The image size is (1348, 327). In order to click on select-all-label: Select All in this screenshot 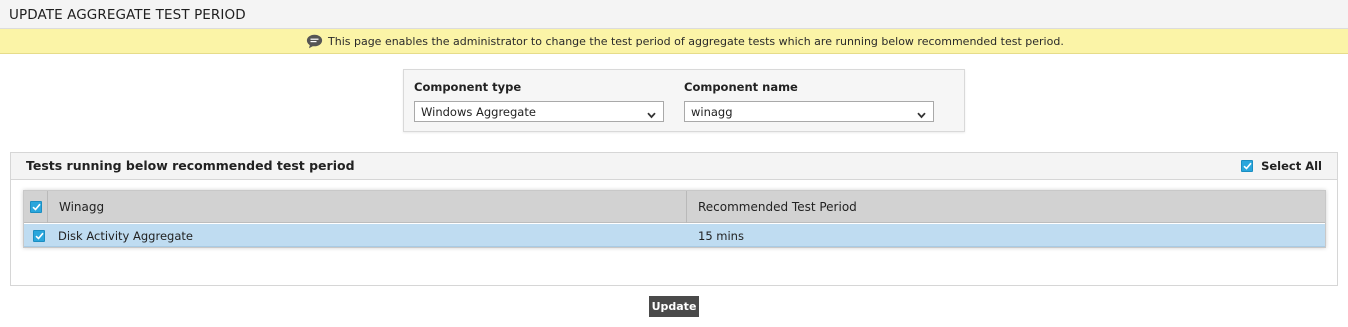, I will do `click(1291, 166)`.